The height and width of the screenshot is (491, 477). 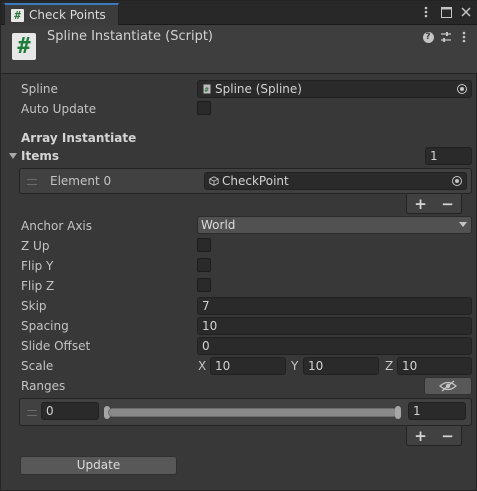 I want to click on close-icon, so click(x=466, y=12).